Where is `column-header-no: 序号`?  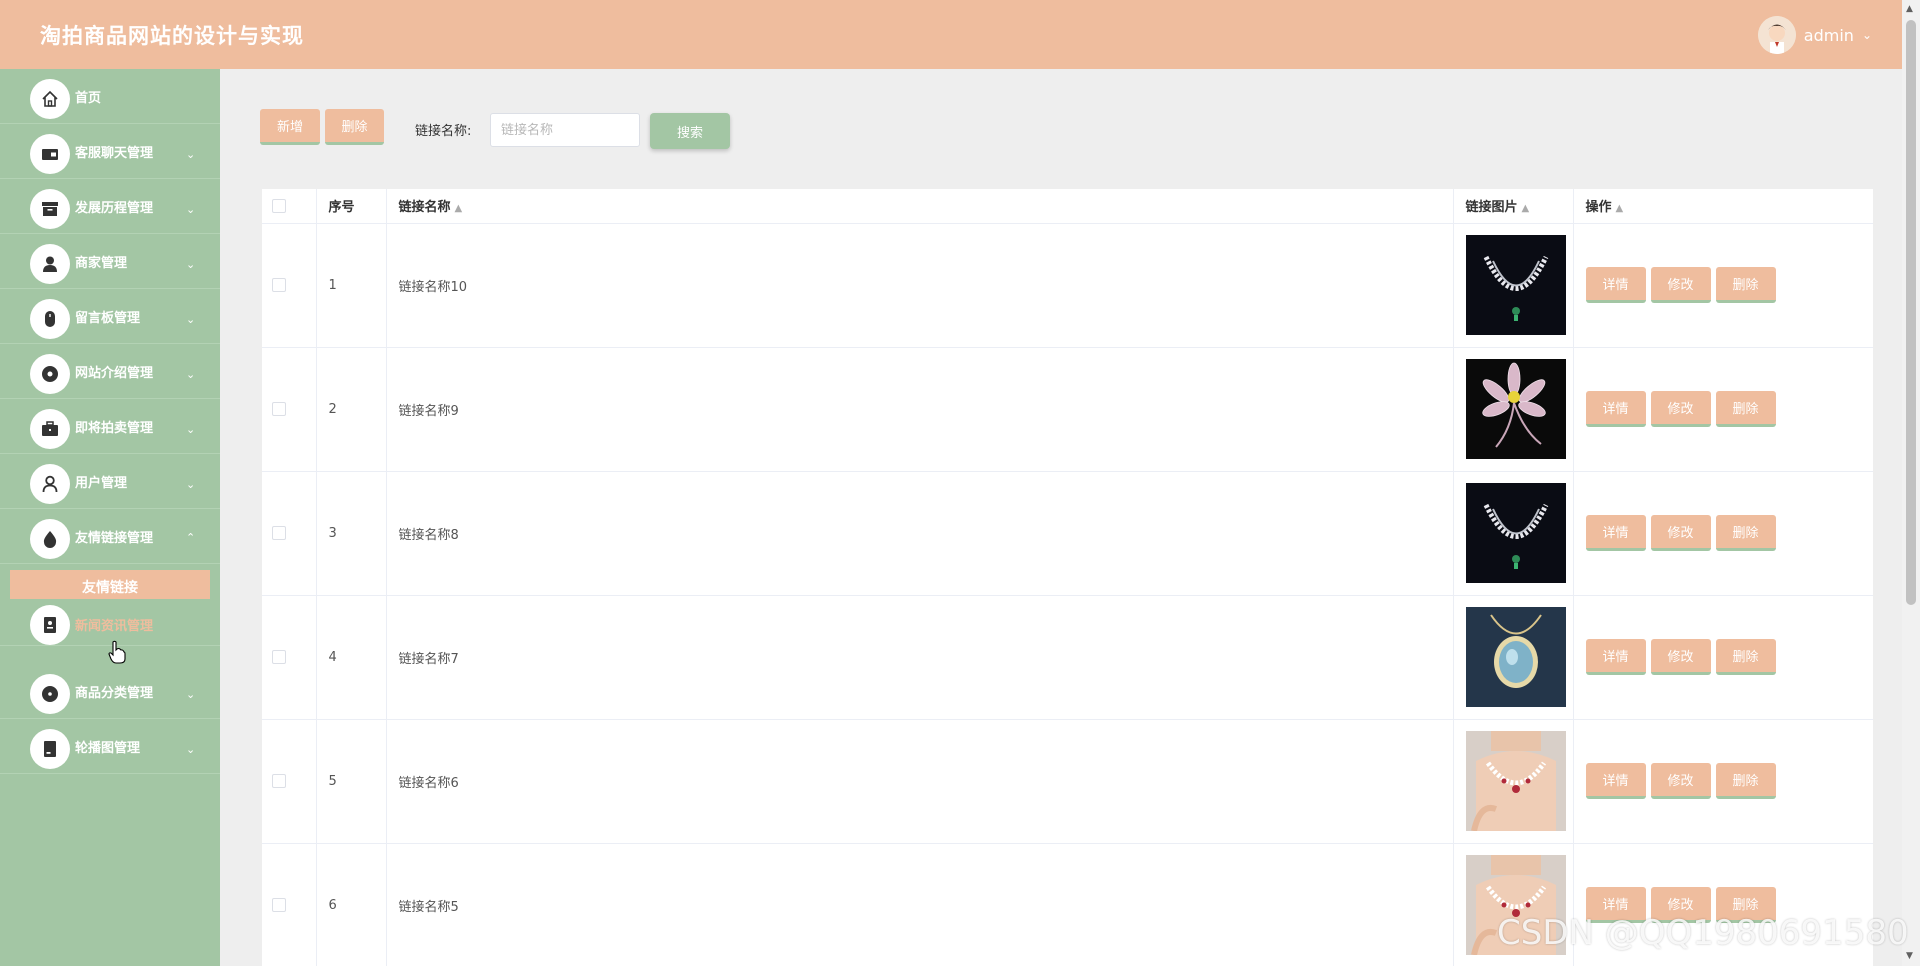 column-header-no: 序号 is located at coordinates (351, 206).